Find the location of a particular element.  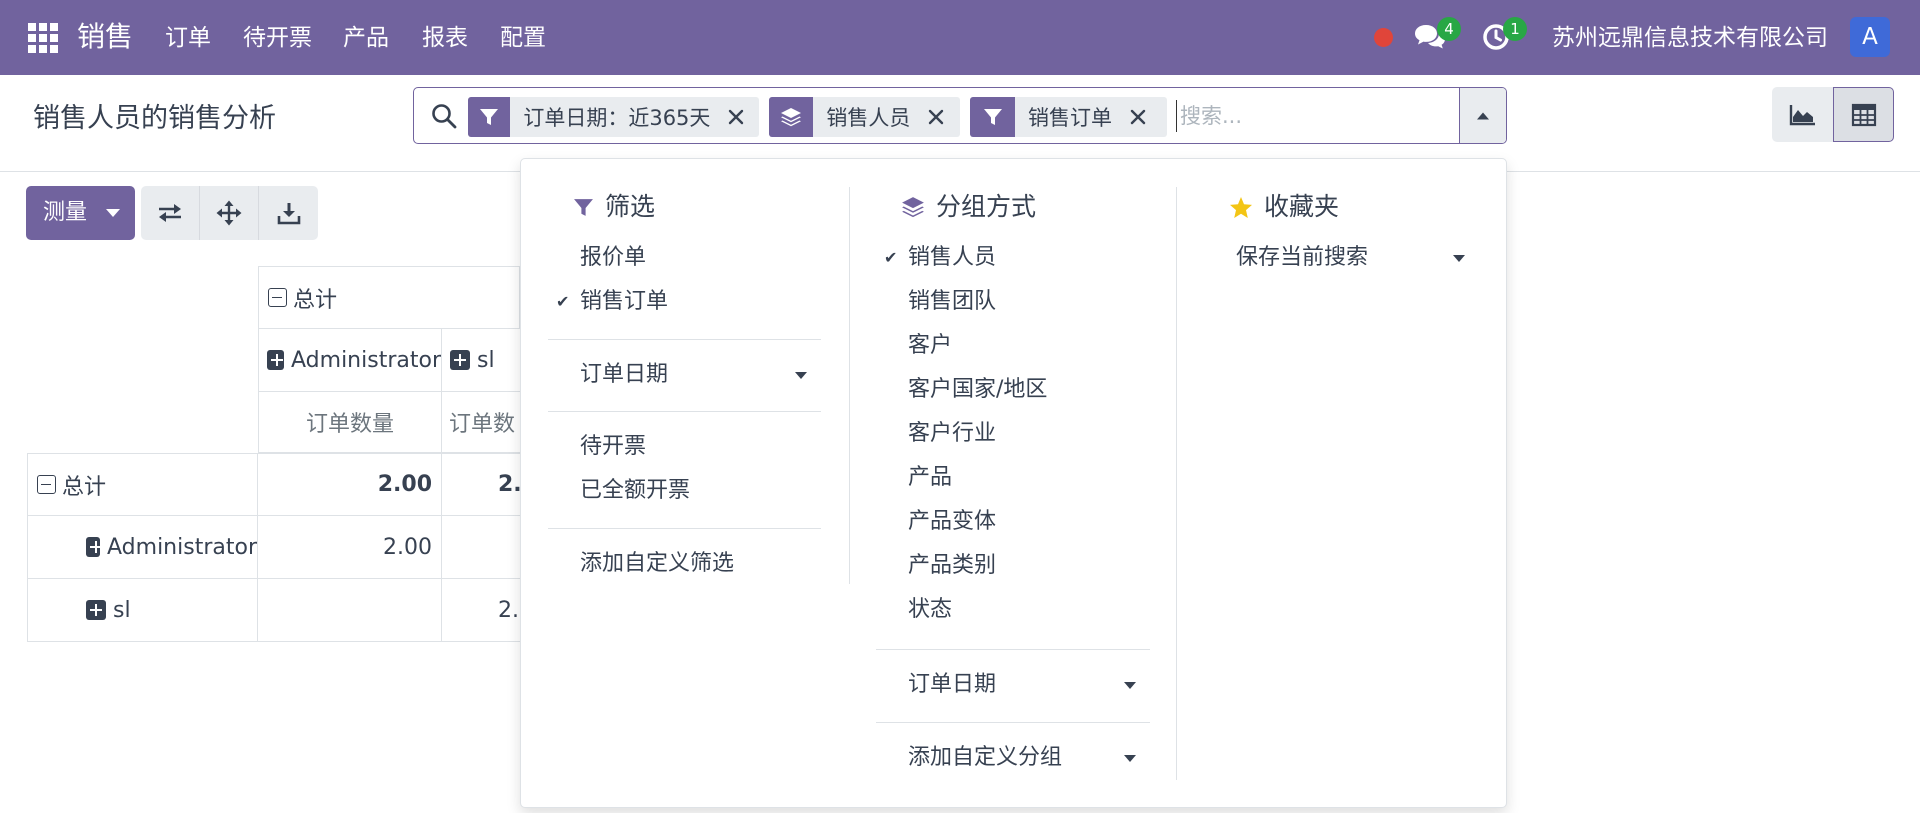

groupby-status: 状态 is located at coordinates (930, 610).